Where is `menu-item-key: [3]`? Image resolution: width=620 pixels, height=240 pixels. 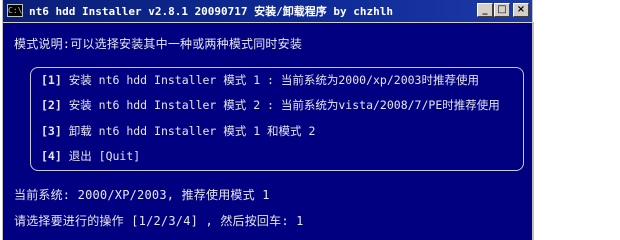
menu-item-key: [3] is located at coordinates (51, 131).